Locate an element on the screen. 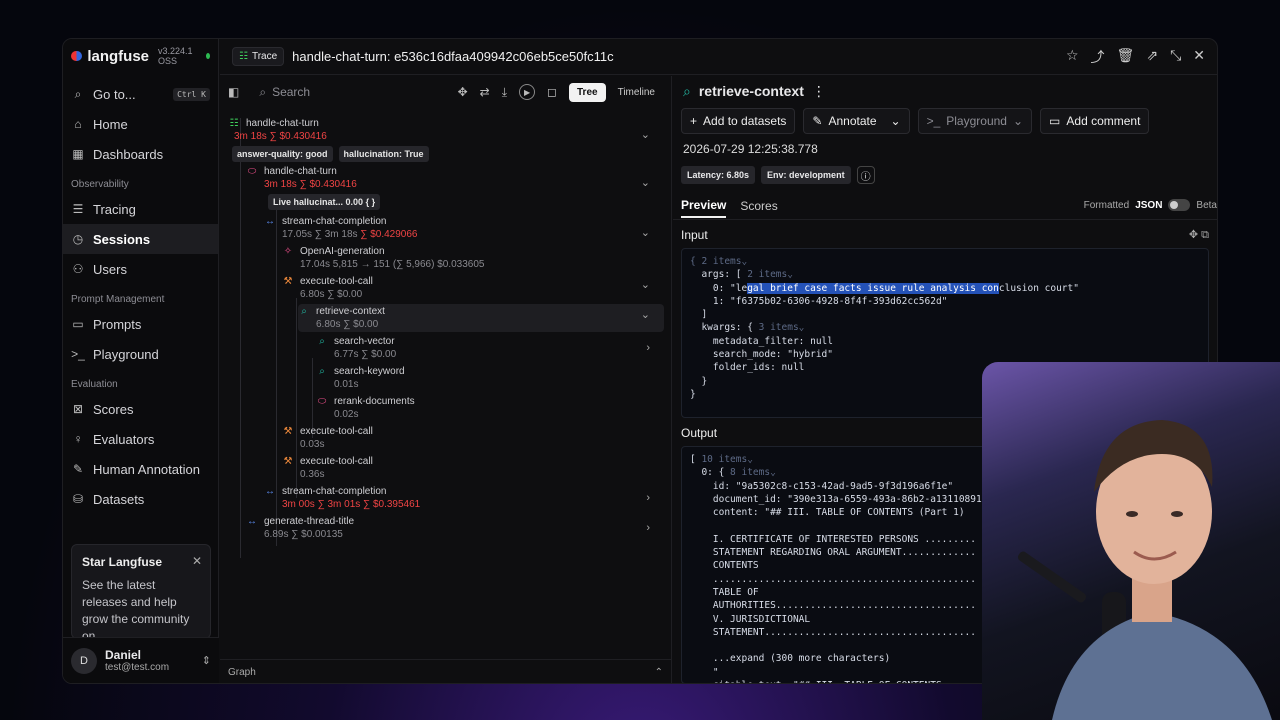  move-icon: ✥ is located at coordinates (463, 92).